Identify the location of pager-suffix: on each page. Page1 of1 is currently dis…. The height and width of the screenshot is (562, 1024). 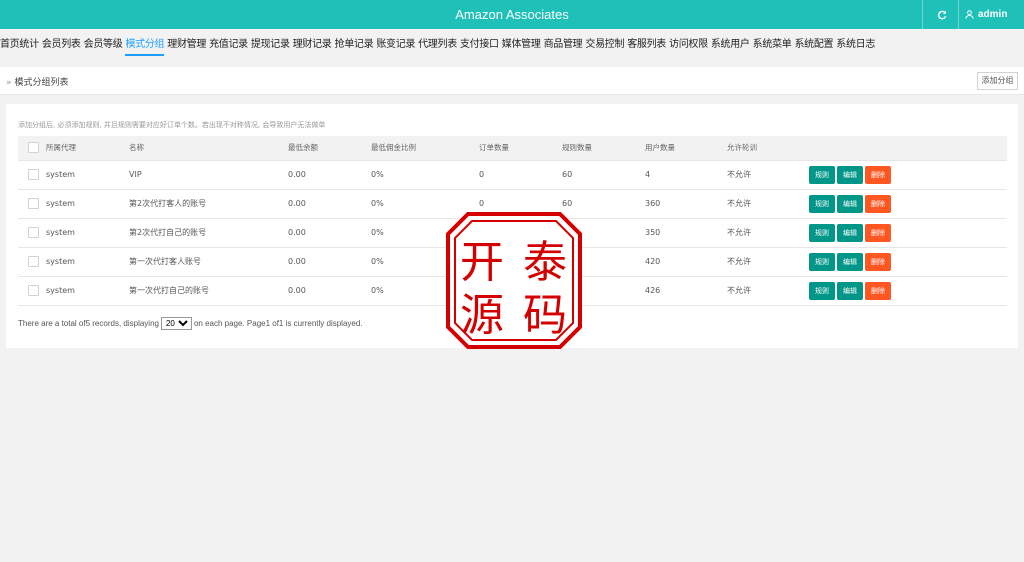
(278, 323).